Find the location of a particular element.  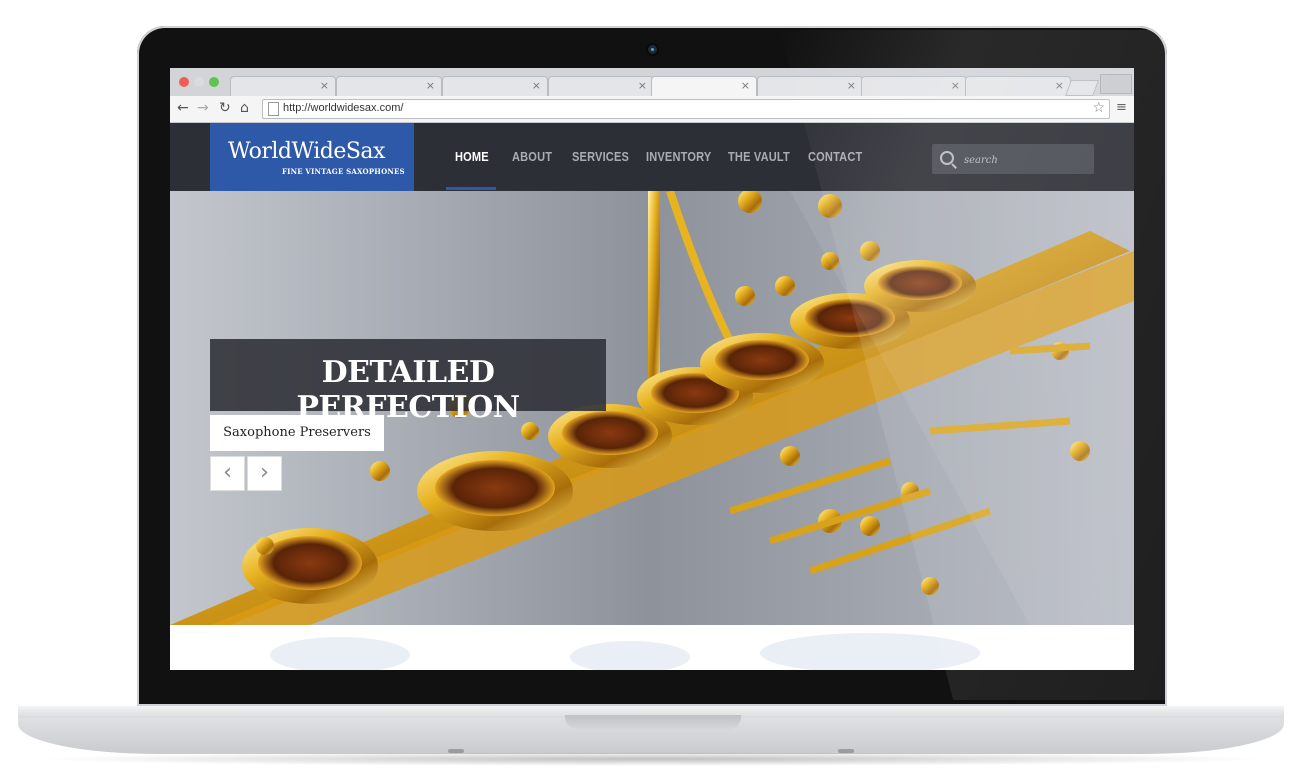

logo-subtitle: FINE VINTAGE SAXOPHONES is located at coordinates (343, 171).